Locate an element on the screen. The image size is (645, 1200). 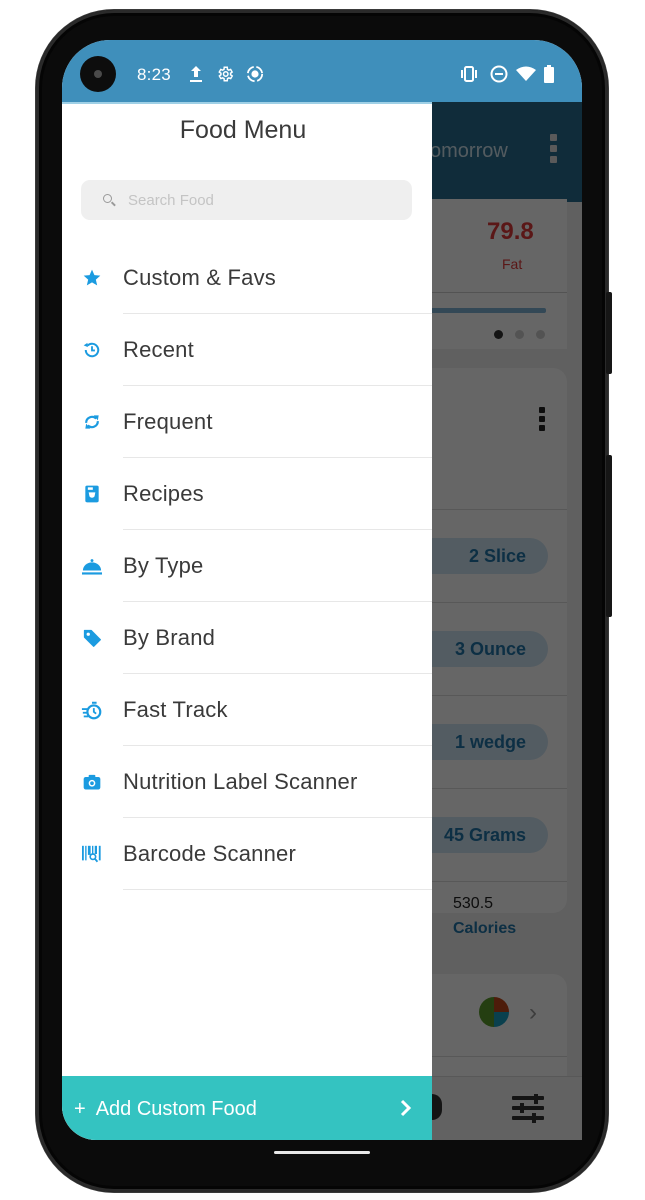
menu-item-label: Nutrition Label Scanner is located at coordinates (240, 781).